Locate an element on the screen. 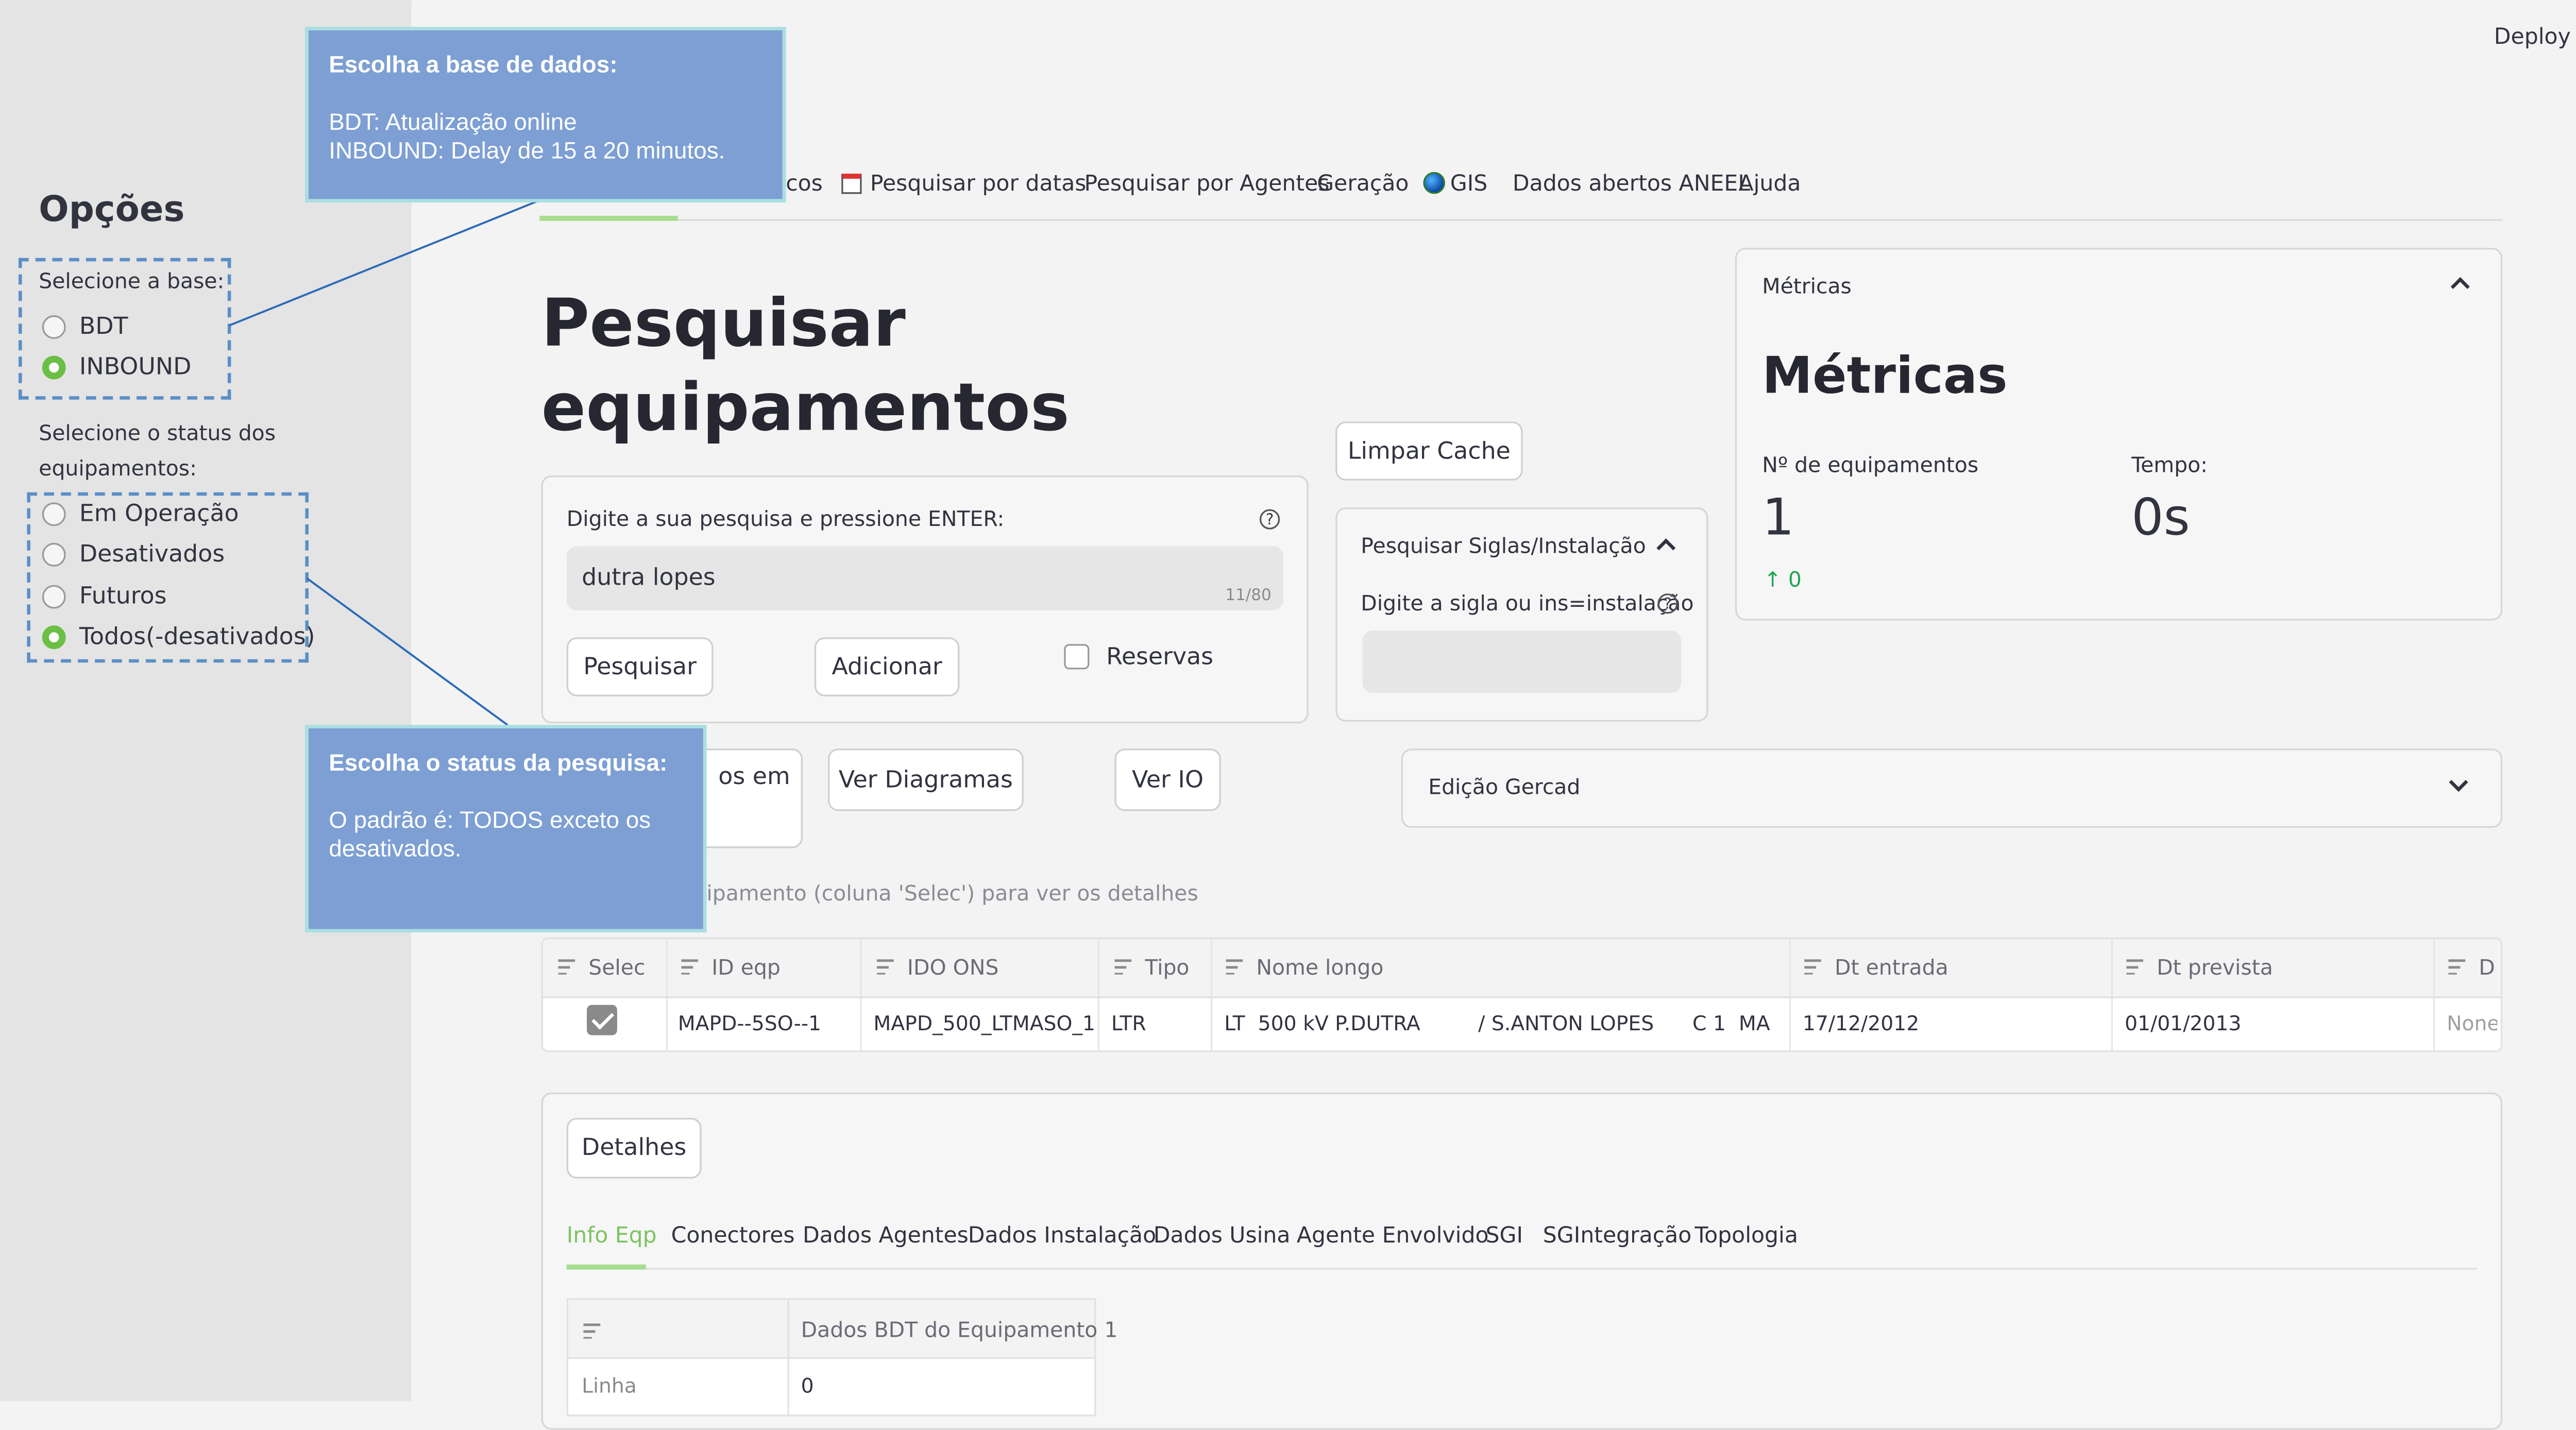 The image size is (2576, 1430). metric-time-value: 0s is located at coordinates (2160, 518).